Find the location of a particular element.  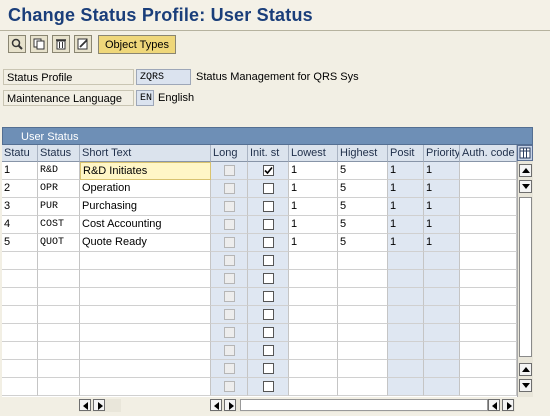

status-cell: OPR is located at coordinates (59, 189).